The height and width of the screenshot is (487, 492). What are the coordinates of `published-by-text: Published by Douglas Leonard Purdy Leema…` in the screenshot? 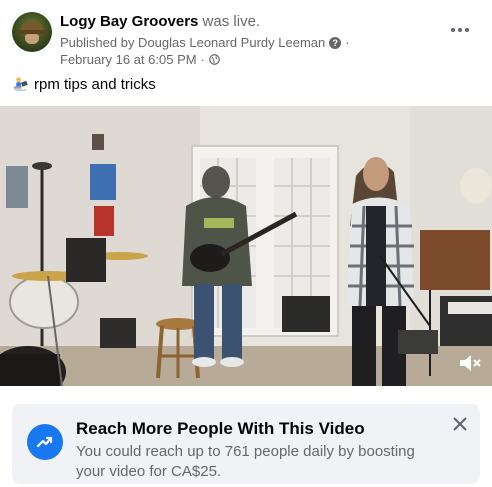 It's located at (193, 42).